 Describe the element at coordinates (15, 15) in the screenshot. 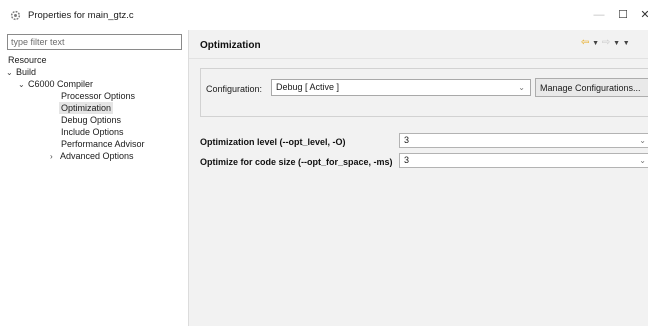

I see `gear-icon` at that location.